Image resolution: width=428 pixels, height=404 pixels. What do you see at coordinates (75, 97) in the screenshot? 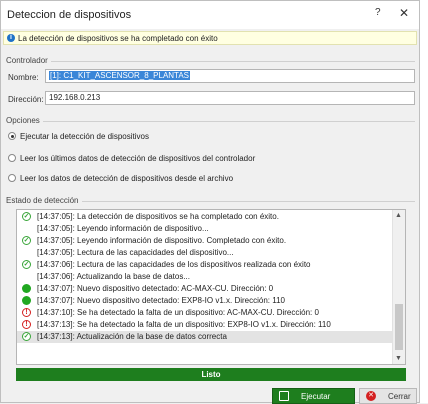
I see `address-value: 192.168.0.213` at bounding box center [75, 97].